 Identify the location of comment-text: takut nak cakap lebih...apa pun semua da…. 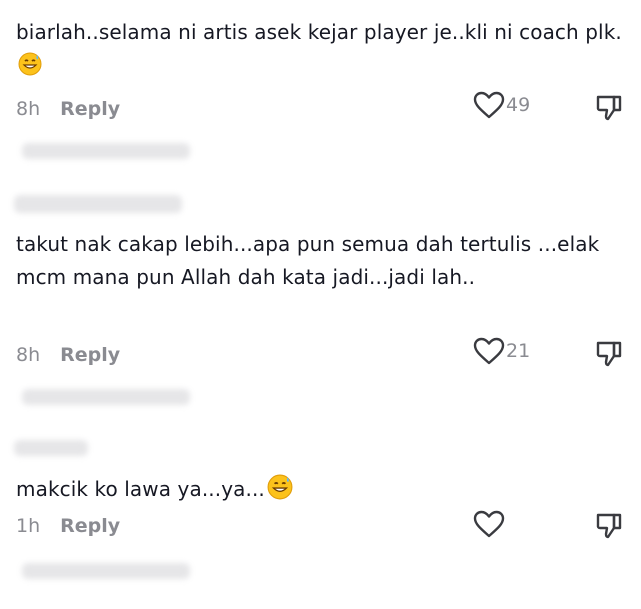
(308, 260).